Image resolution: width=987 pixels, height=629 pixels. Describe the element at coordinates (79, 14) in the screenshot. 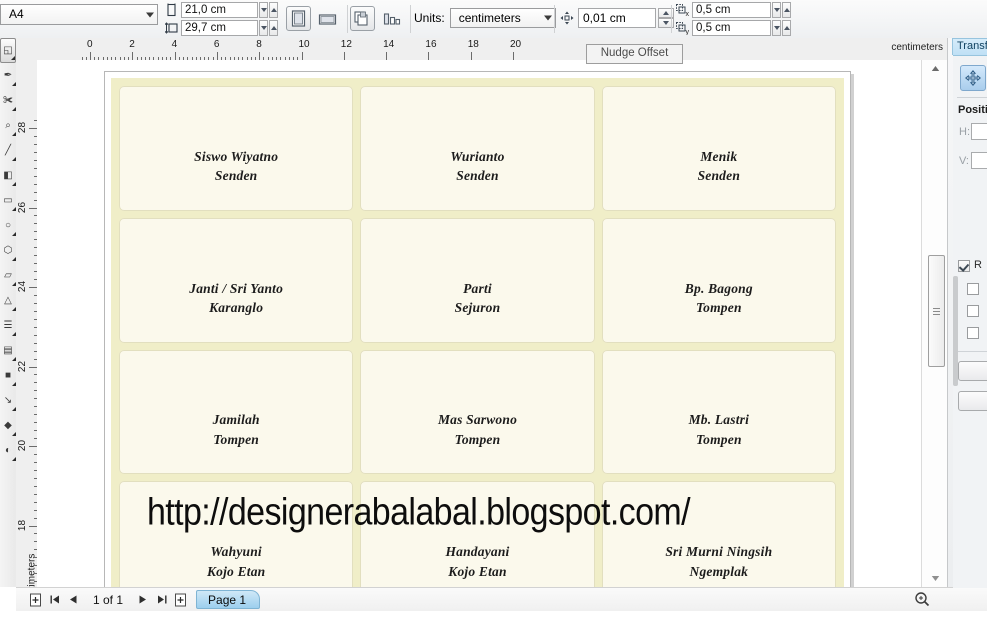

I see `page-size-dropdown: A4` at that location.